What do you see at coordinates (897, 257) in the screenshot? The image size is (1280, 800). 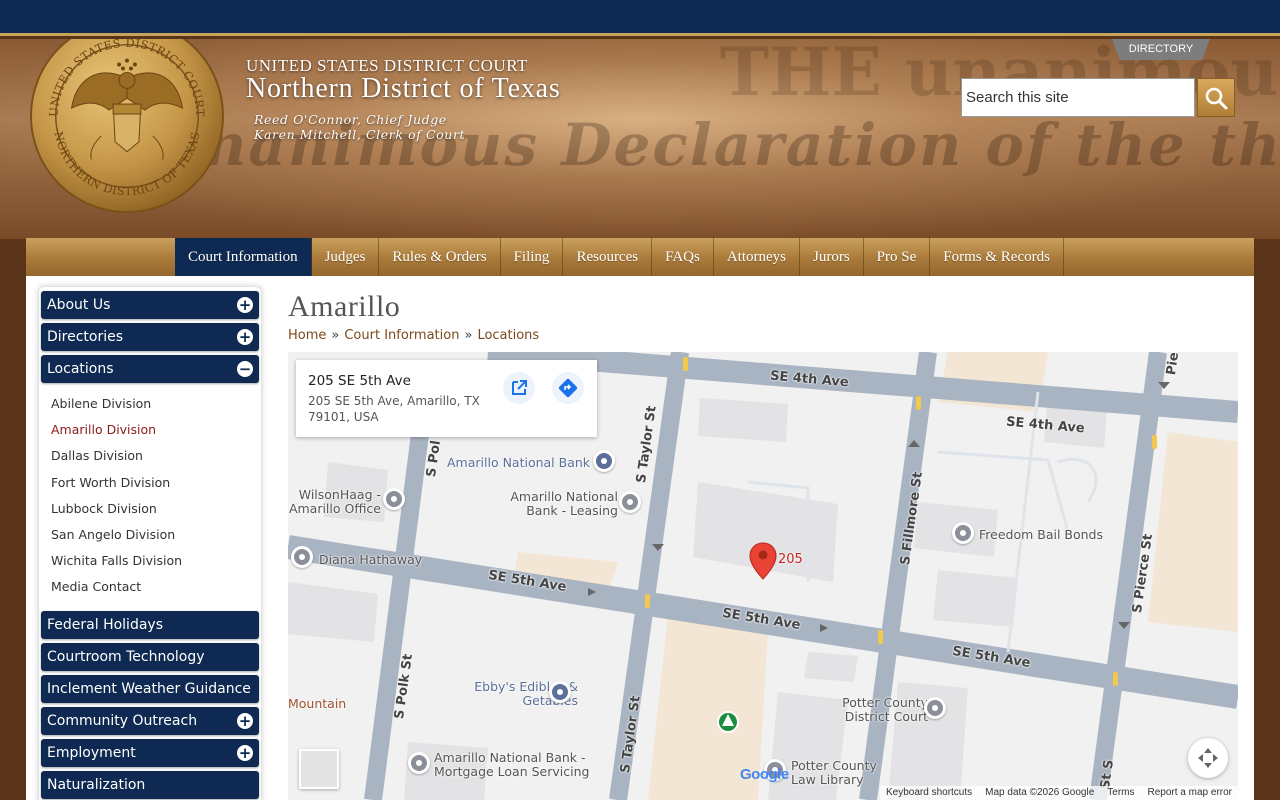 I see `nav-pro-se: Pro Se` at bounding box center [897, 257].